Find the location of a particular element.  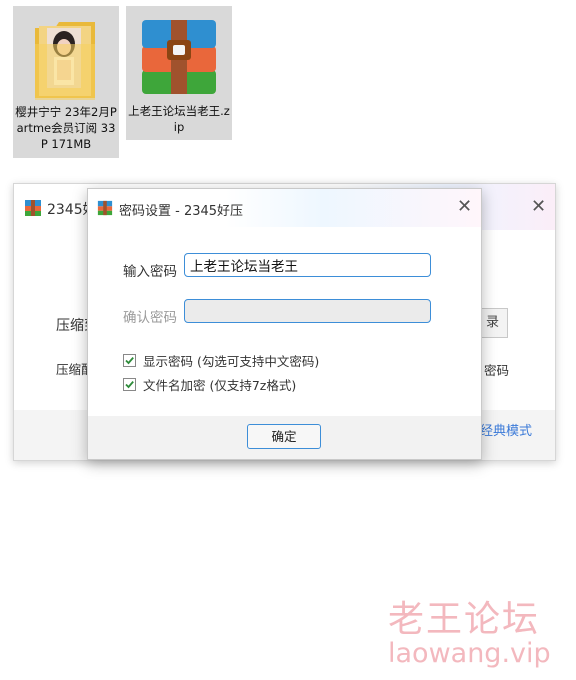

dialog-titlebar: 密码设置 - 2345好压 ✕ is located at coordinates (284, 208).